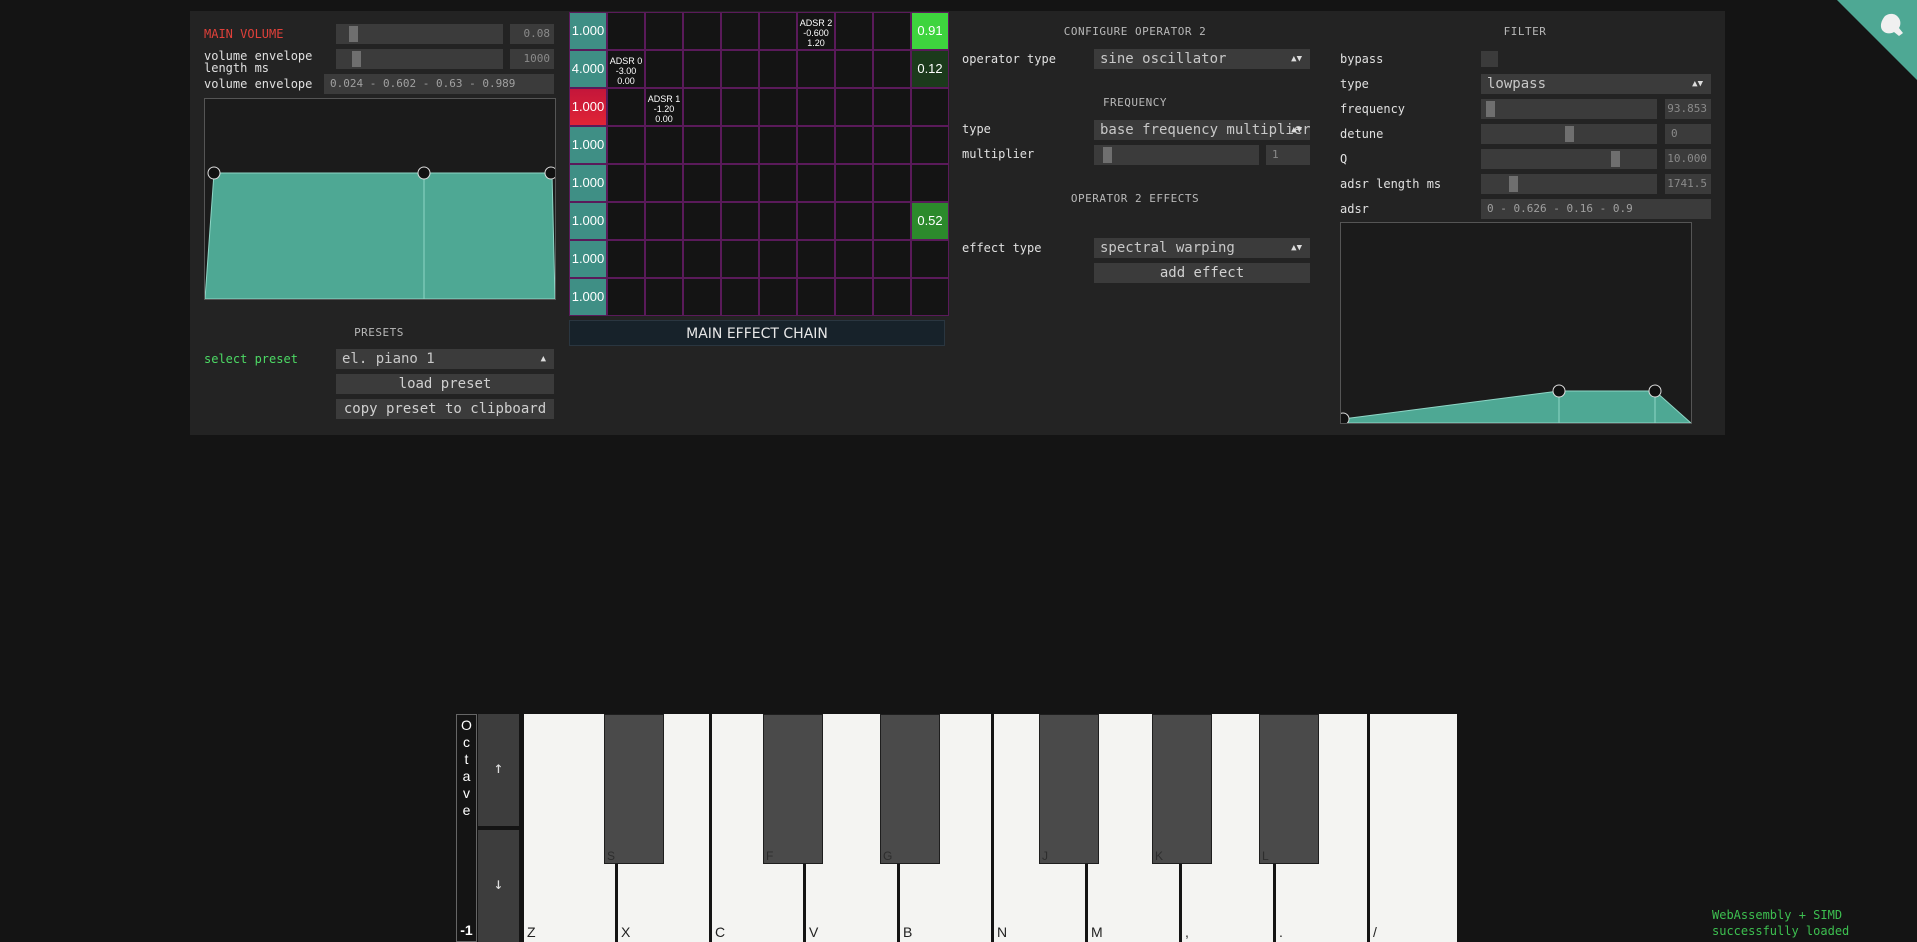 This screenshot has width=1917, height=942. I want to click on filter-adsr-input: 0 - 0.626 - 0.16 - 0.9, so click(1596, 209).